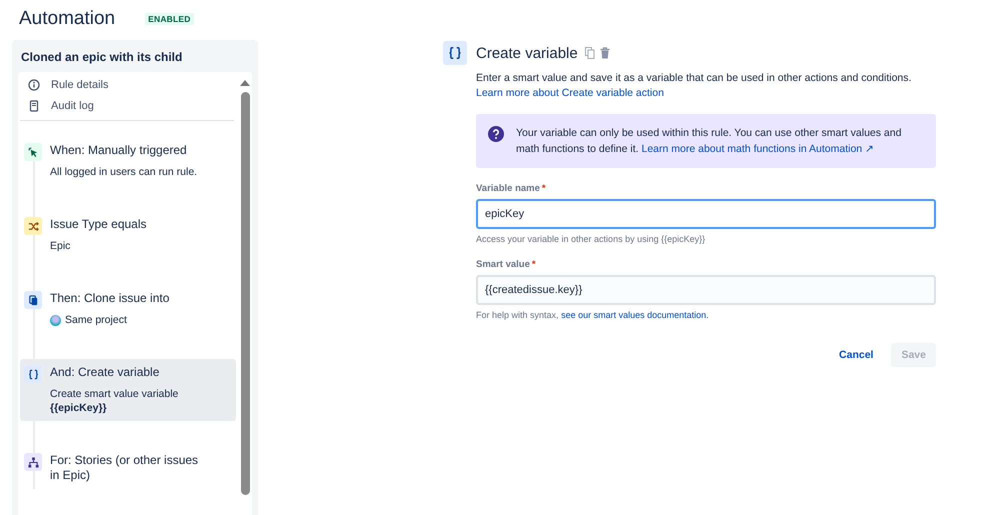  Describe the element at coordinates (119, 150) in the screenshot. I see `step-title: When: Manually triggered` at that location.